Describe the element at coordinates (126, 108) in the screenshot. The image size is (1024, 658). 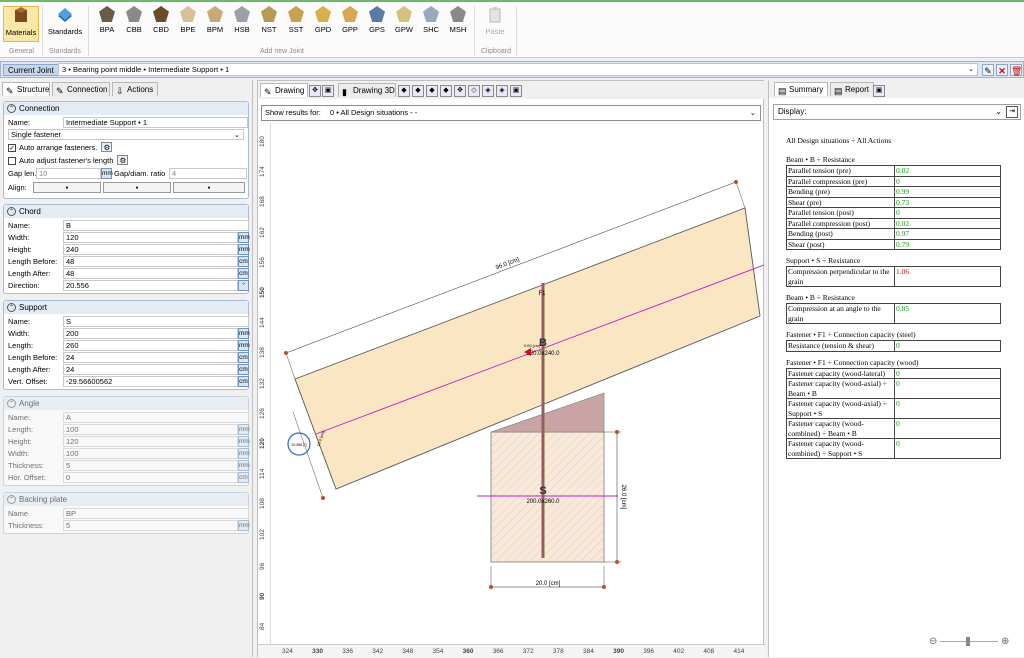
I see `connection-header: ⌃ Connection` at that location.